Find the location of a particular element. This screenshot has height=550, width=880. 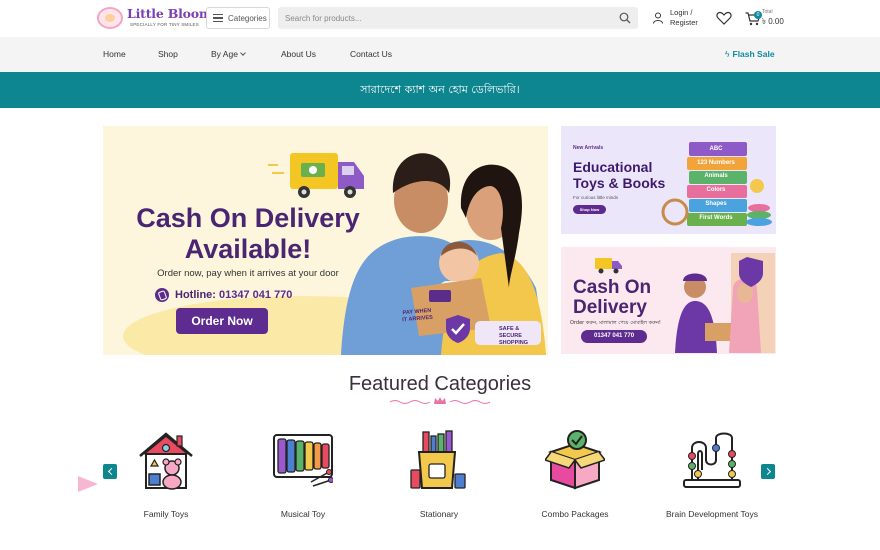

announcement-text: সারাদেশে ক্যাশ অন হোম ডেলিভারি। is located at coordinates (440, 89).